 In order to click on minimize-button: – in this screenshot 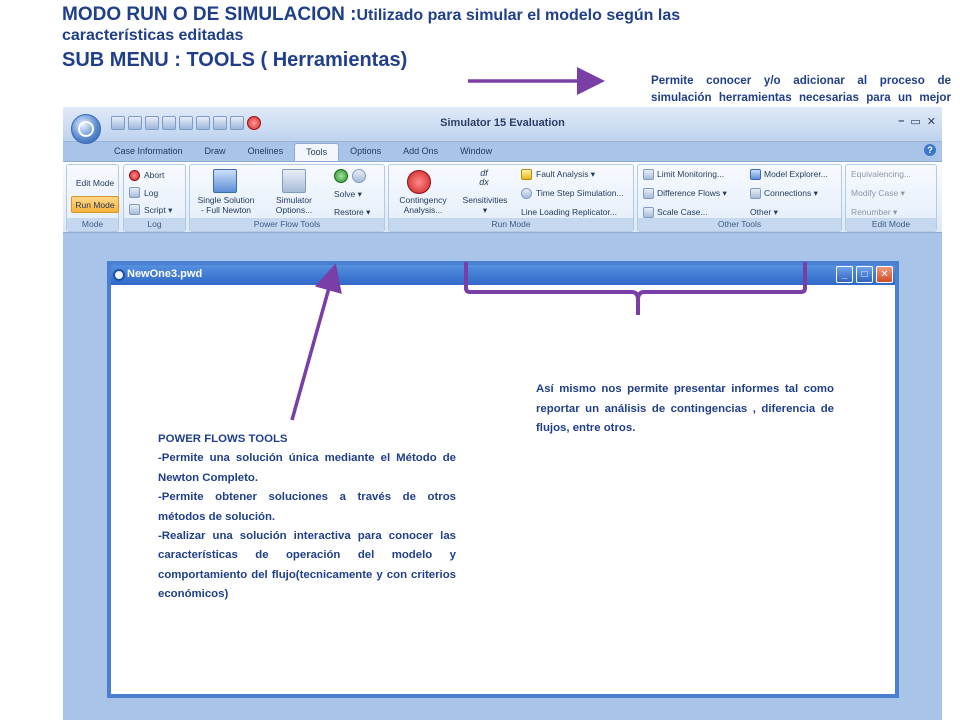, I will do `click(901, 121)`.